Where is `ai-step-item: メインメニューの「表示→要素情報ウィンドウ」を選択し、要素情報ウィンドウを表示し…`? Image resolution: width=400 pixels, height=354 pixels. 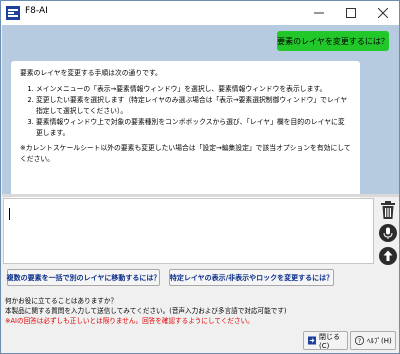
ai-step-item: メインメニューの「表示→要素情報ウィンドウ」を選択し、要素情報ウィンドウを表示し… is located at coordinates (193, 89).